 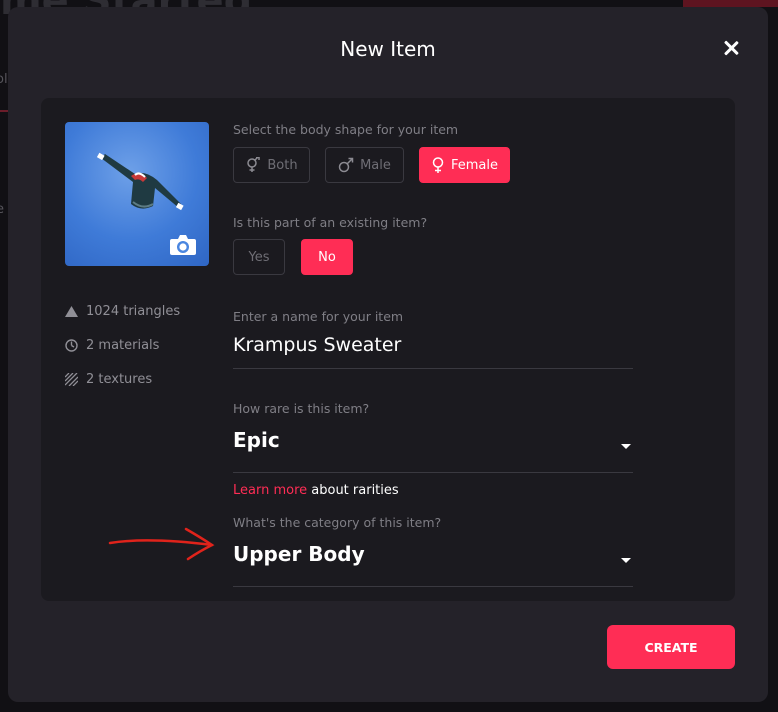 I want to click on stat-label: 2 textures, so click(x=119, y=379).